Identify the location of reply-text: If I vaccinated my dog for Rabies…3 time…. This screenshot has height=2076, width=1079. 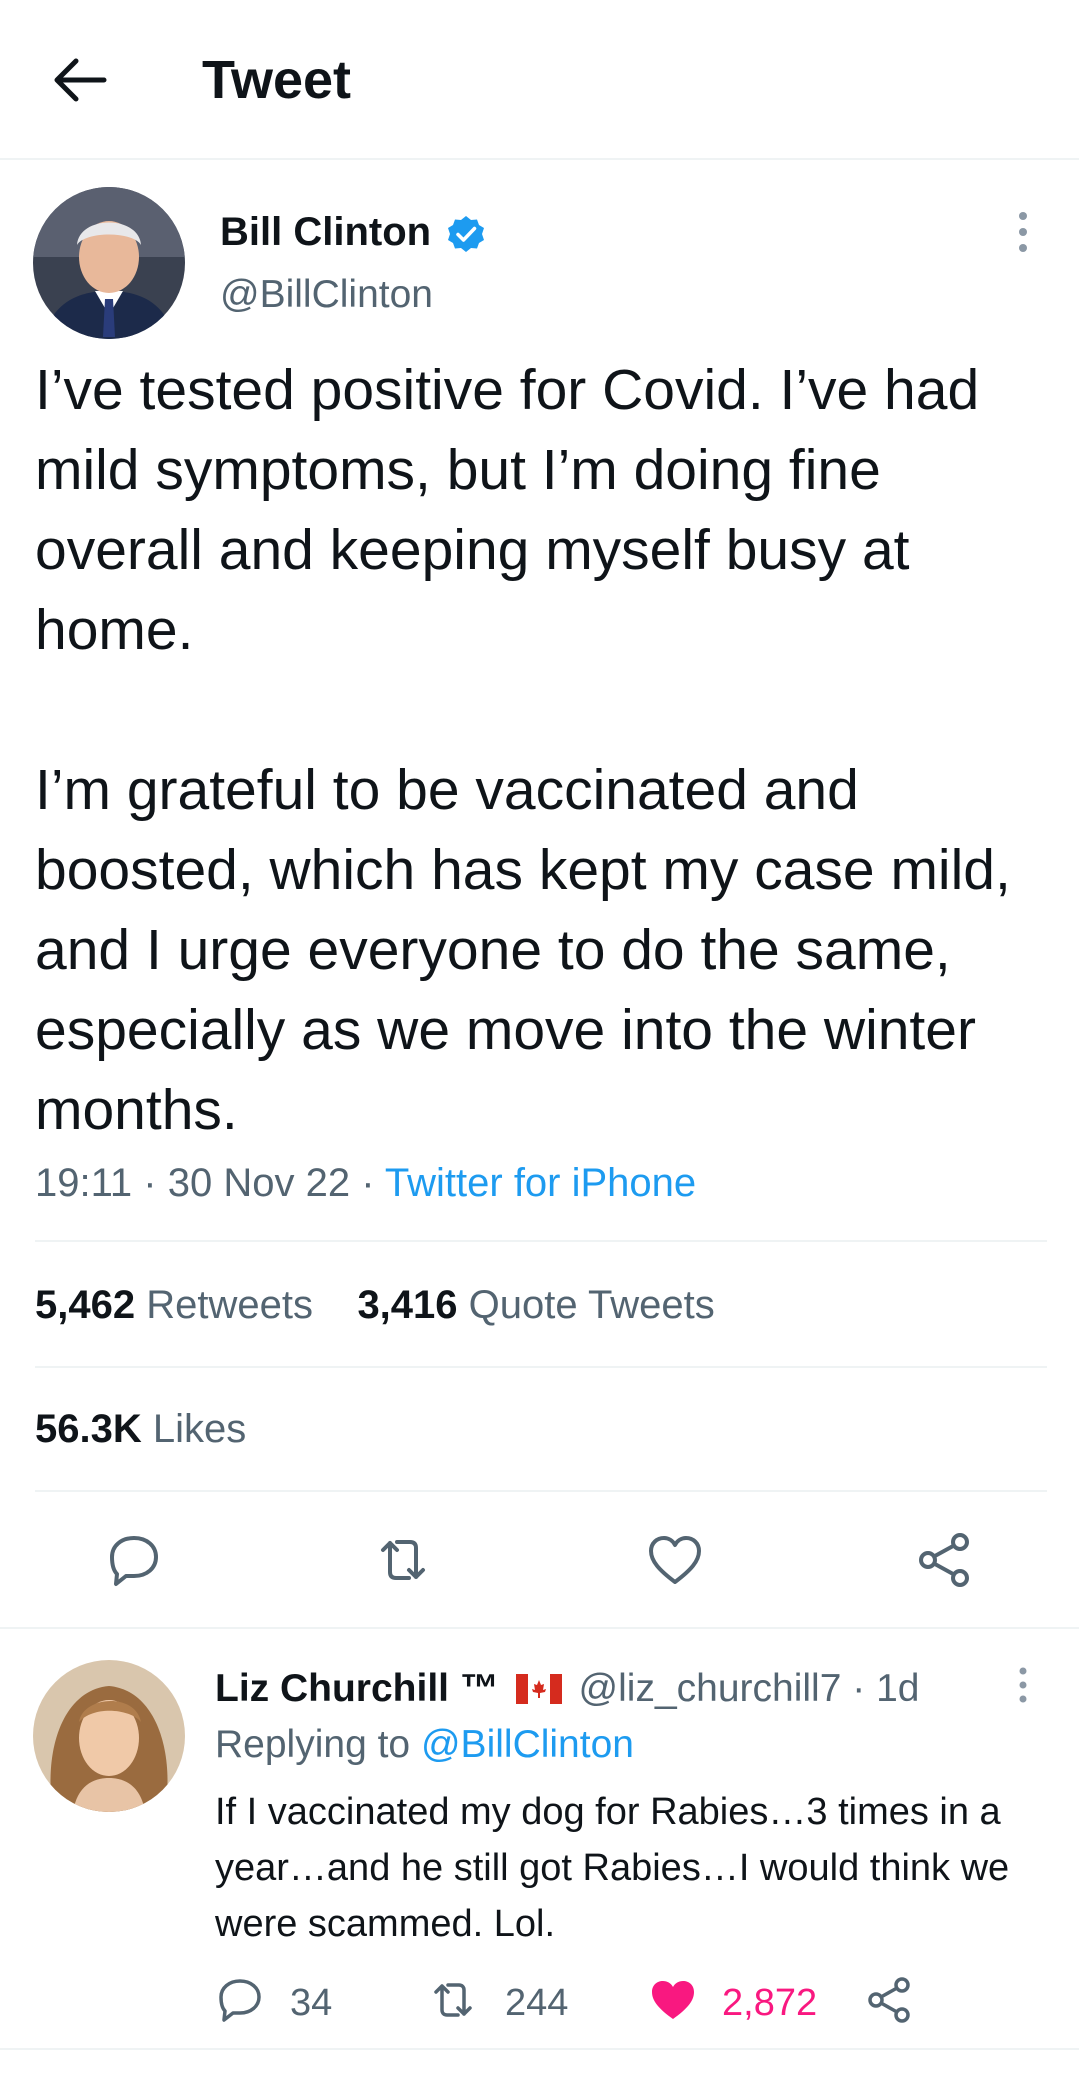
(612, 1868).